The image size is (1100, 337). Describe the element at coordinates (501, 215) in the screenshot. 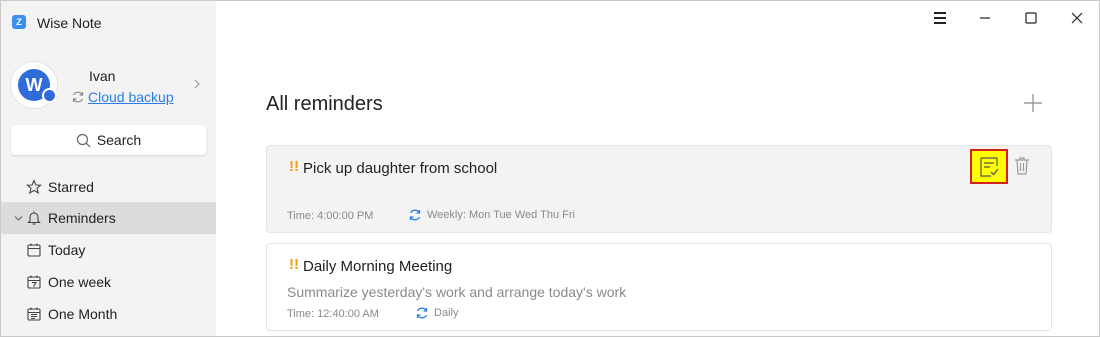

I see `repeat-label: Weekly: Mon Tue Wed Thu Fri` at that location.